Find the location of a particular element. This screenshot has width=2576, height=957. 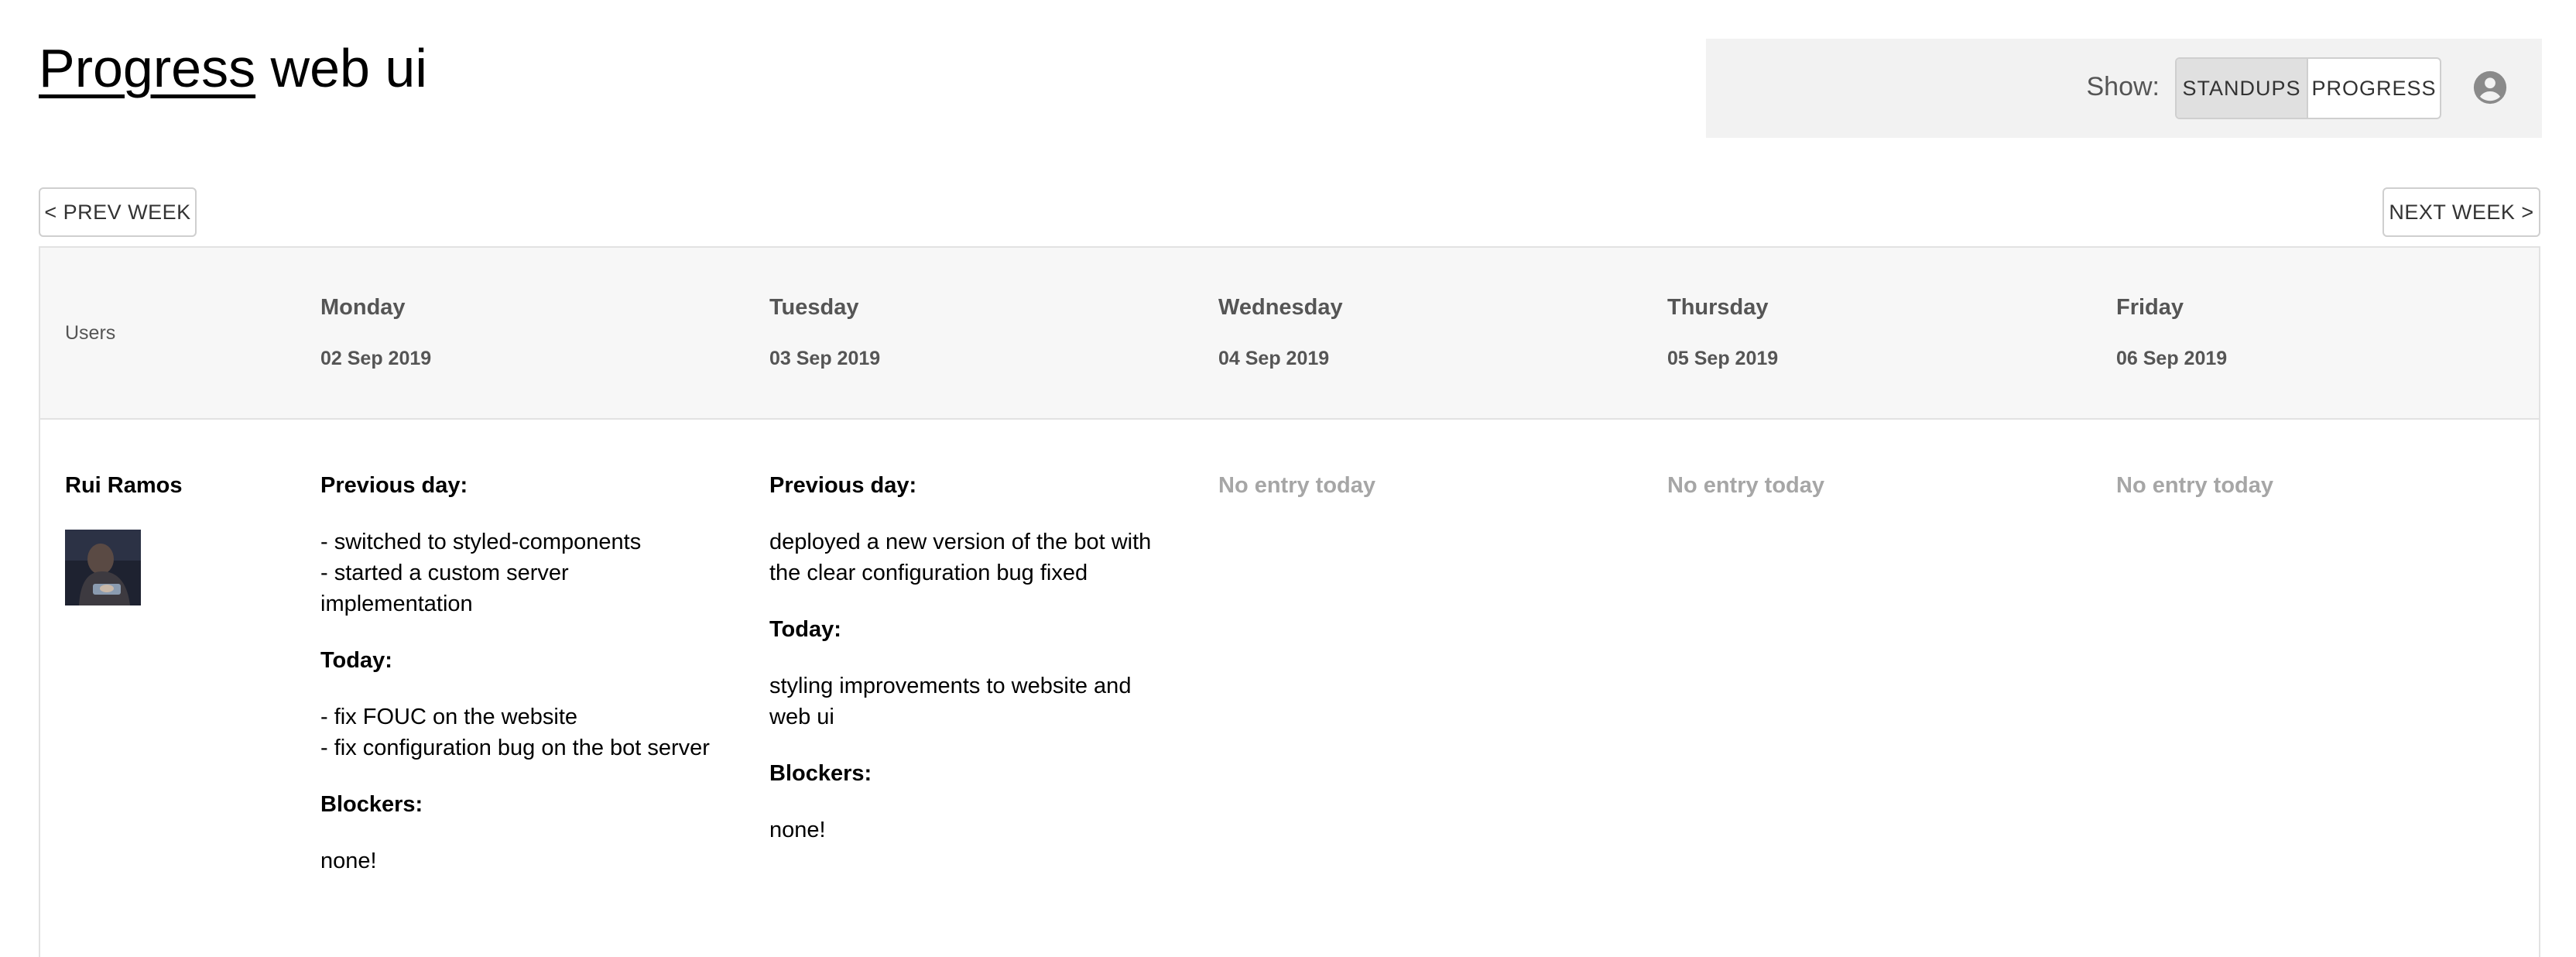

user-name: Rui Ramos is located at coordinates (124, 486).